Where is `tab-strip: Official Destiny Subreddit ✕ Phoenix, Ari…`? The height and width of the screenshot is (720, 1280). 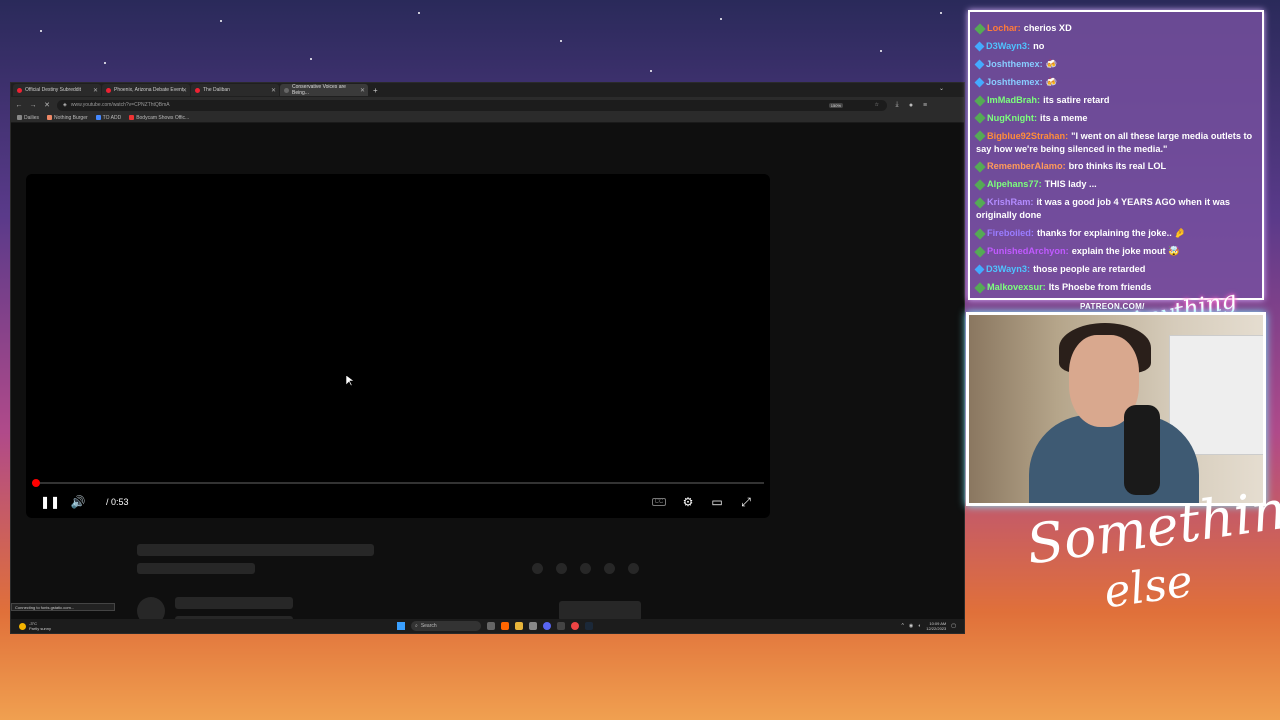
tab-strip: Official Destiny Subreddit ✕ Phoenix, Ari… is located at coordinates (487, 90).